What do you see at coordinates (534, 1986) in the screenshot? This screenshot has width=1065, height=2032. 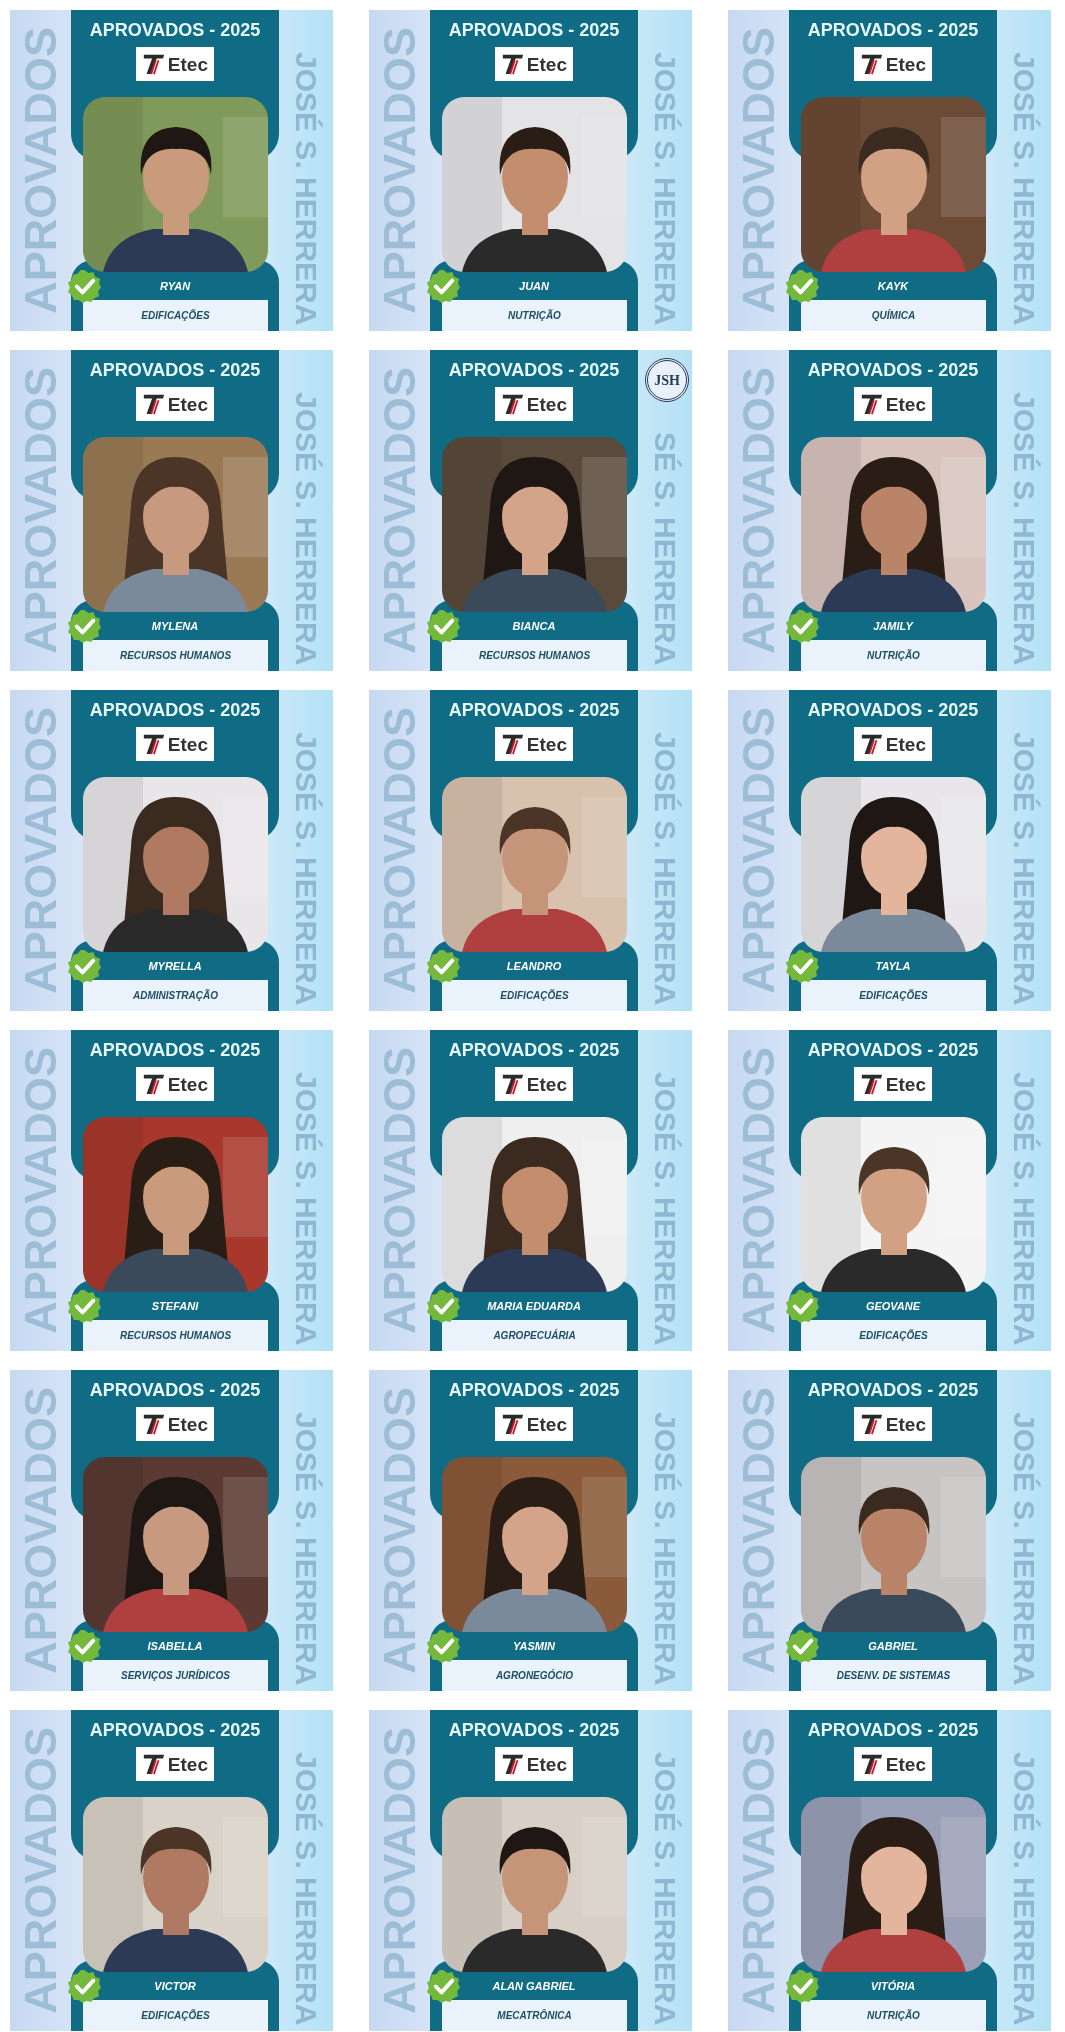 I see `student-name: ALAN GABRIEL` at bounding box center [534, 1986].